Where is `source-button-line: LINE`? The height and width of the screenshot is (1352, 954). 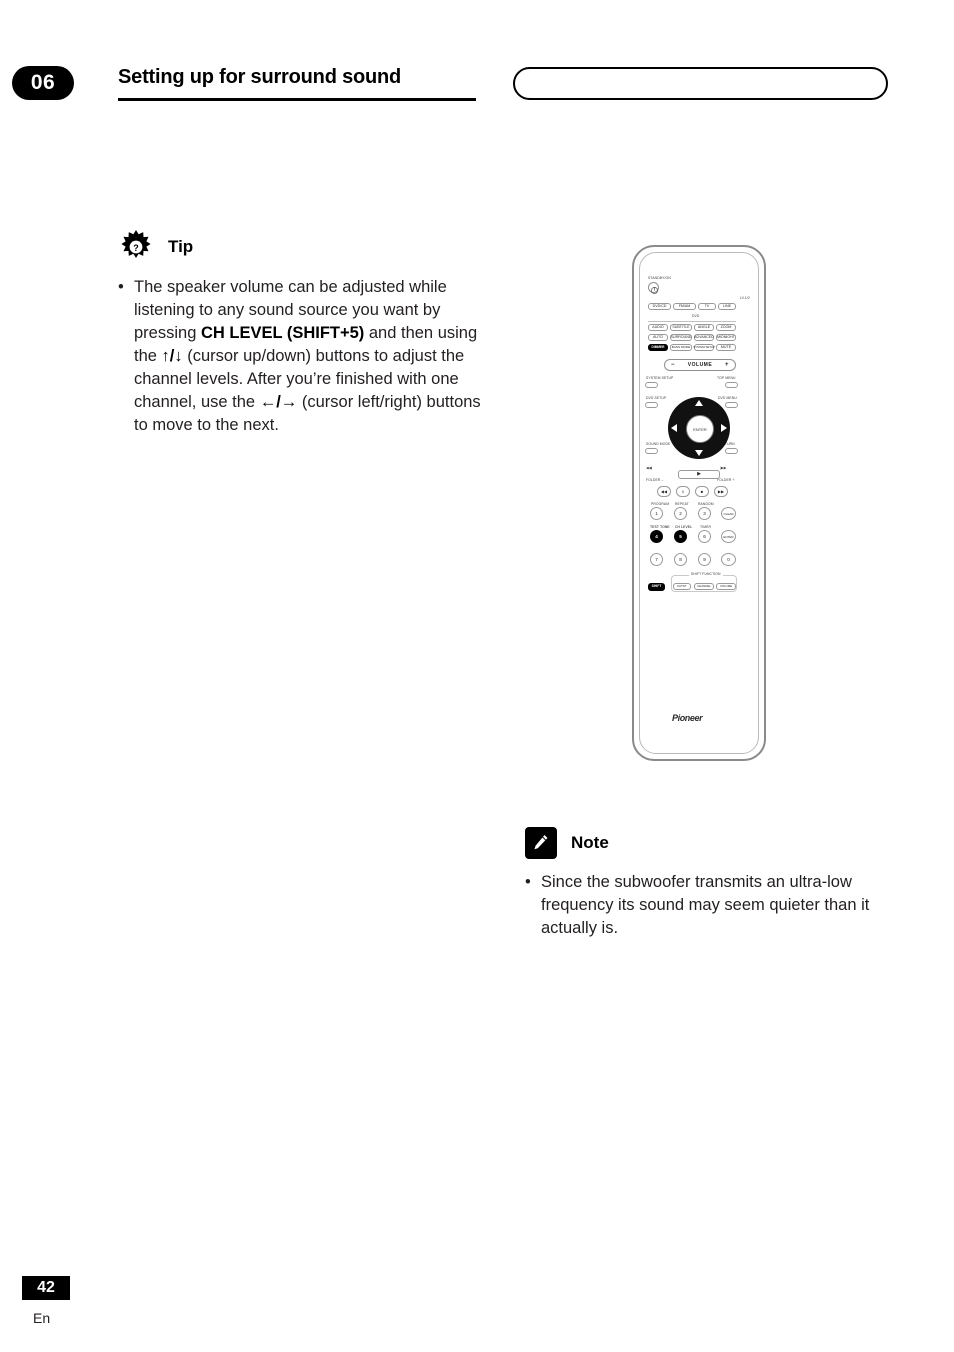
source-button-line: LINE is located at coordinates (727, 306).